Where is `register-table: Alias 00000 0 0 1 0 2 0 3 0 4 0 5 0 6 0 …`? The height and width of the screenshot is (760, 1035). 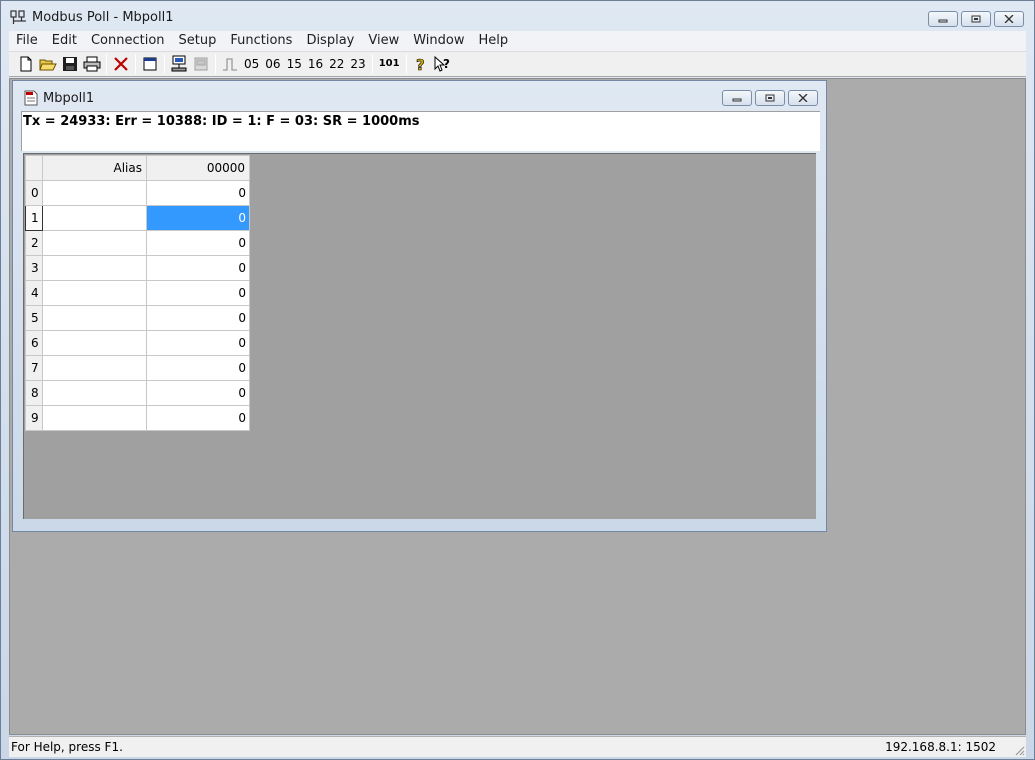 register-table: Alias 00000 0 0 1 0 2 0 3 0 4 0 5 0 6 0 … is located at coordinates (137, 293).